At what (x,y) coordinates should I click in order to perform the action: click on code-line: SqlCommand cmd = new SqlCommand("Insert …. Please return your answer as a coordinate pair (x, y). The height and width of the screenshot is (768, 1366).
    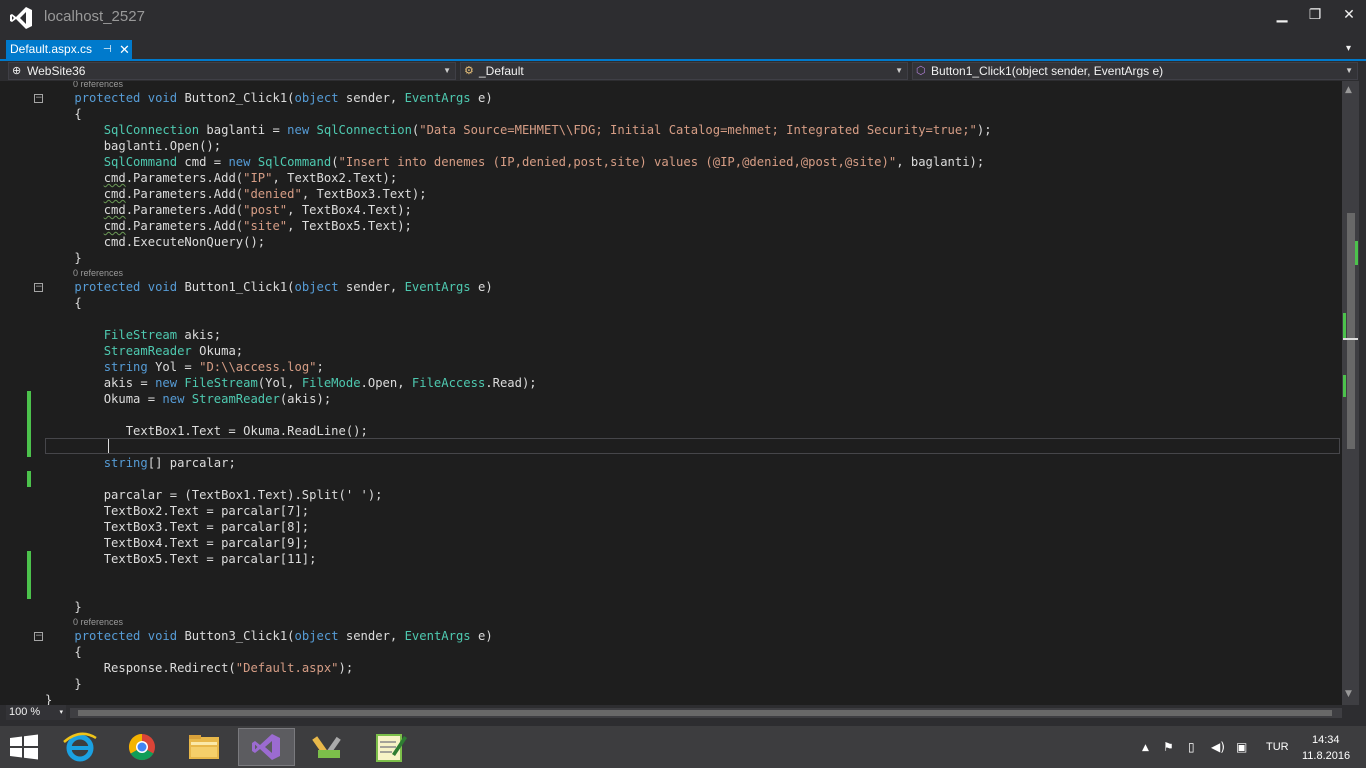
    Looking at the image, I should click on (544, 162).